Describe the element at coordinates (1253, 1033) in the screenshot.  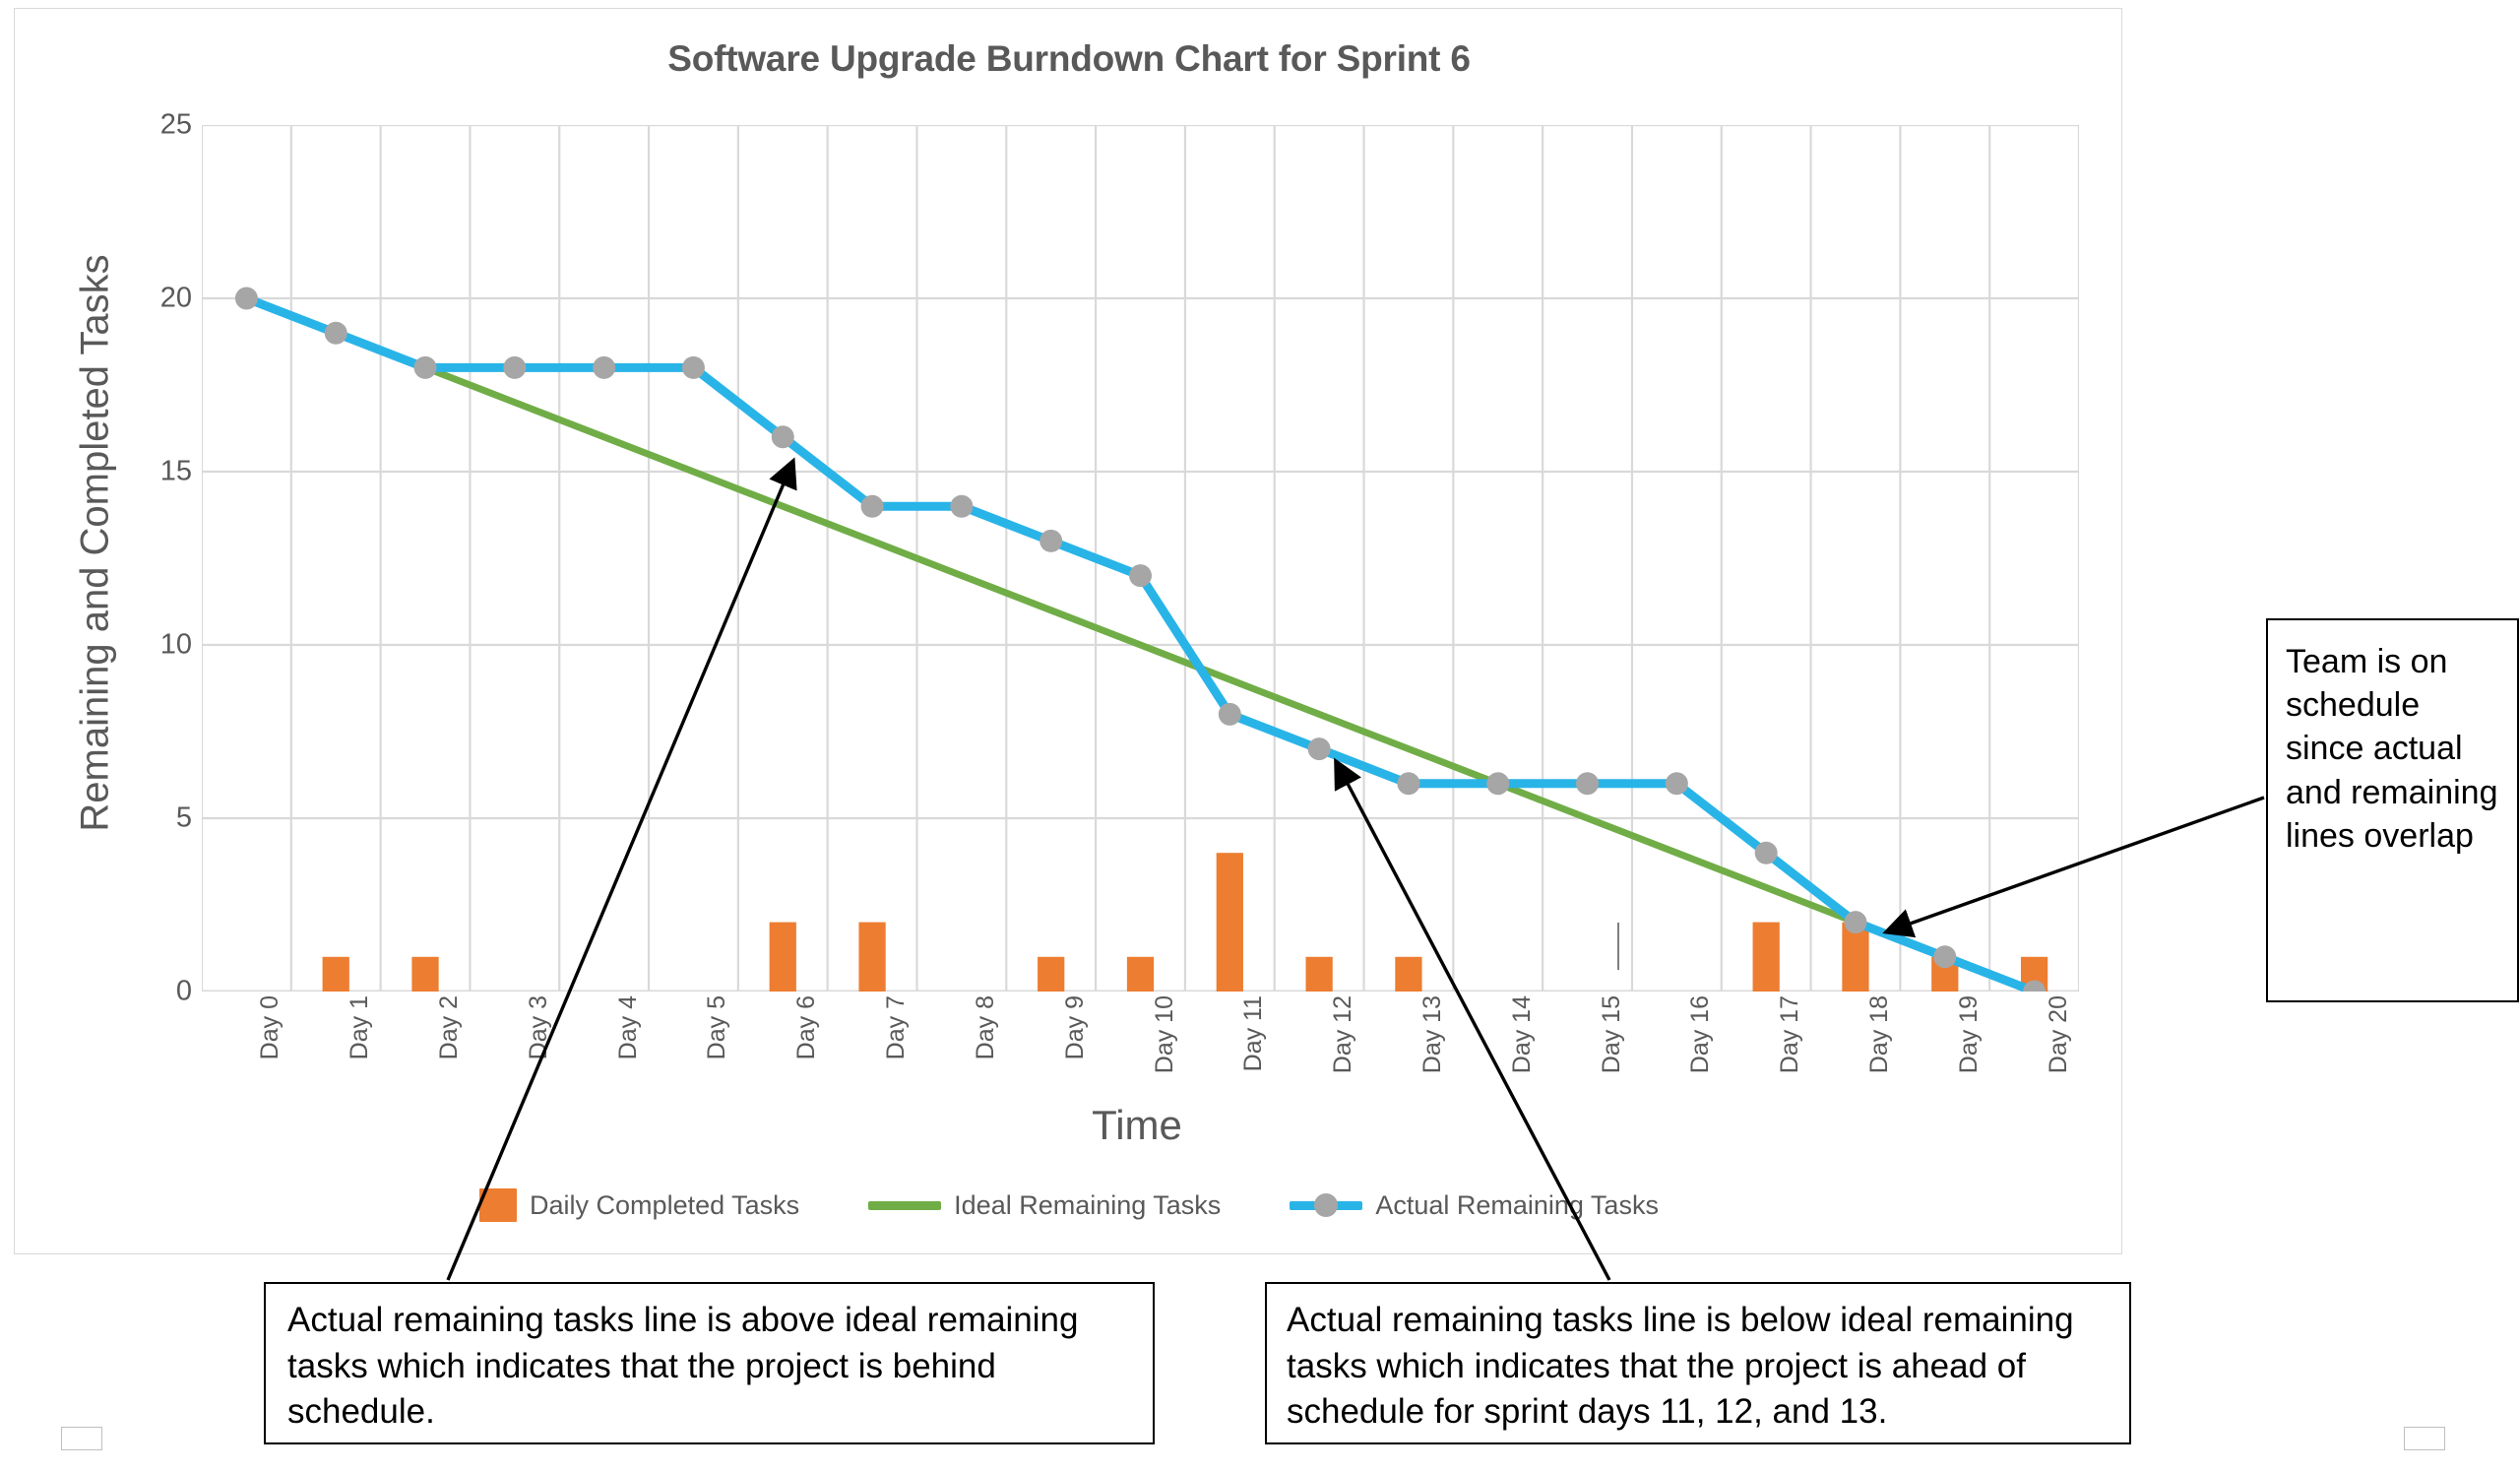
I see `x-axis-tick-label: Day 11` at that location.